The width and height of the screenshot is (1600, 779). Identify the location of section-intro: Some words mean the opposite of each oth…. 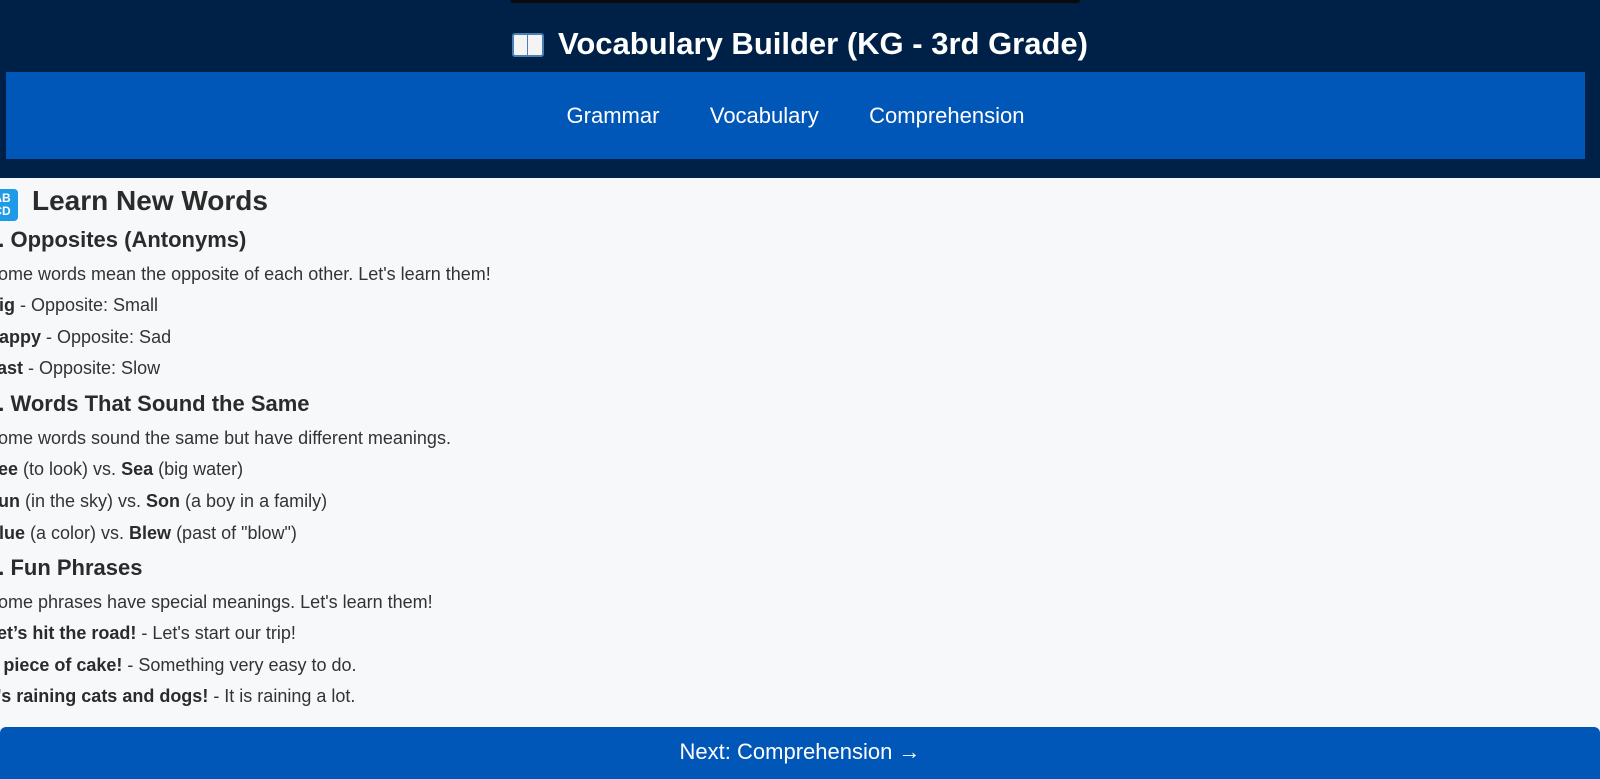
(245, 274).